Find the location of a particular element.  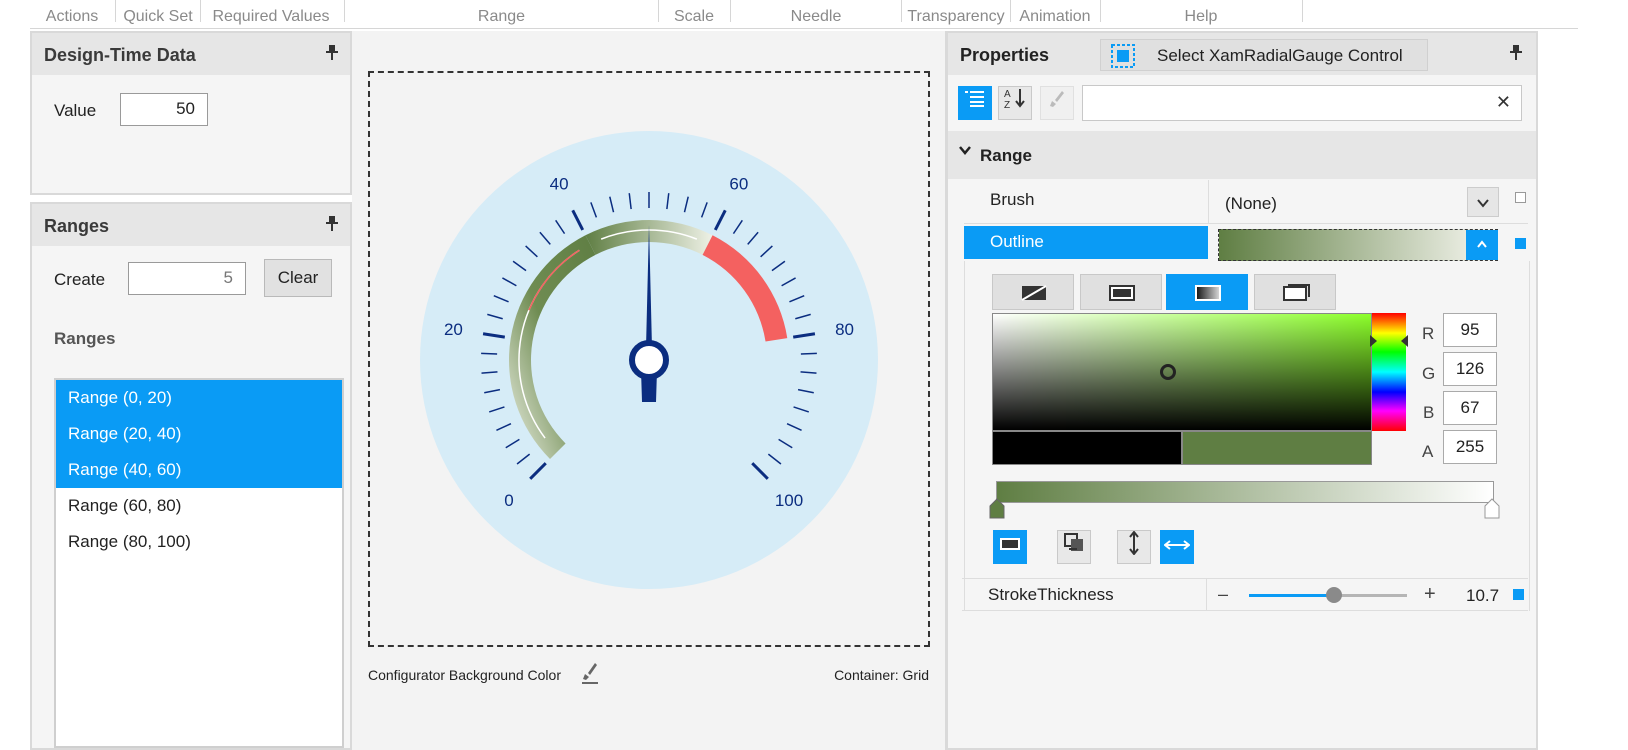

property-search-input: ✕ is located at coordinates (1302, 103).